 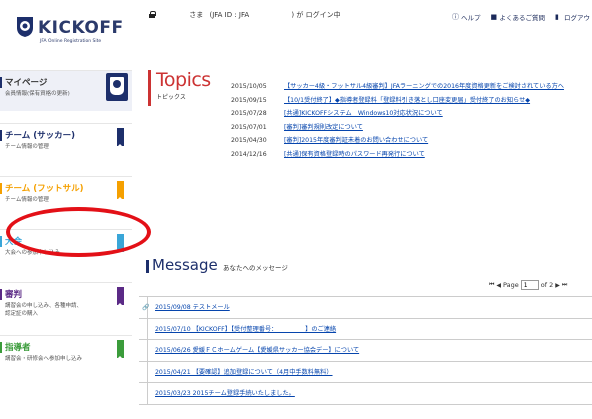 What do you see at coordinates (498, 285) in the screenshot?
I see `prev-page-button: ◀` at bounding box center [498, 285].